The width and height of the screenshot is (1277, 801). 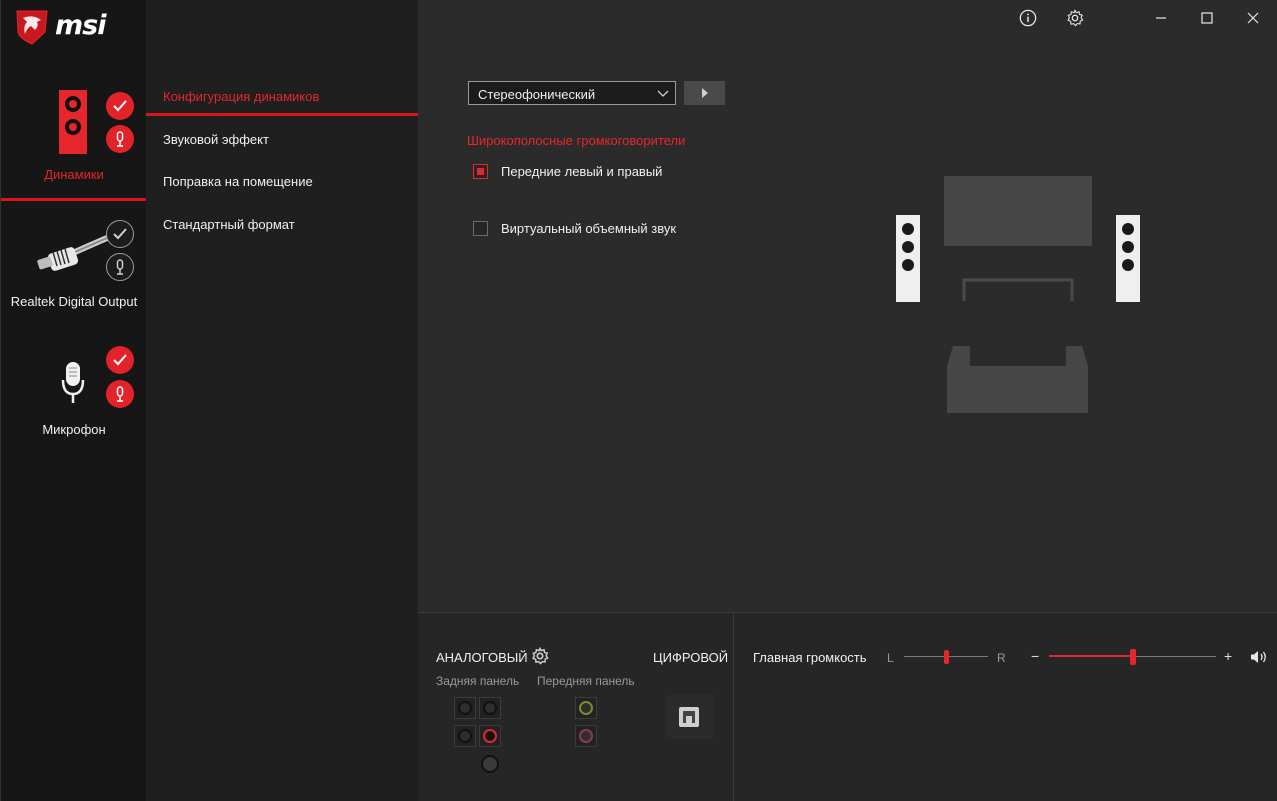 I want to click on checkbox-label: Передние левый и правый, so click(x=582, y=171).